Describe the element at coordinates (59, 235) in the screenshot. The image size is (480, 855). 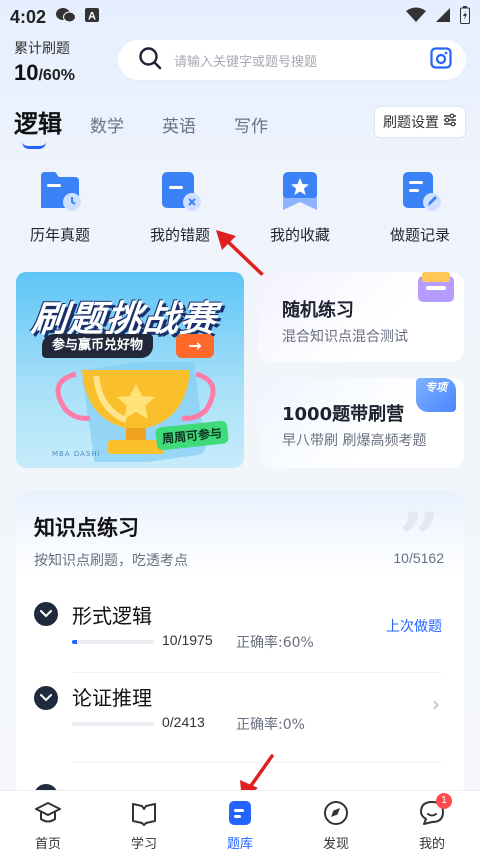
I see `quick-label: 历年真题` at that location.